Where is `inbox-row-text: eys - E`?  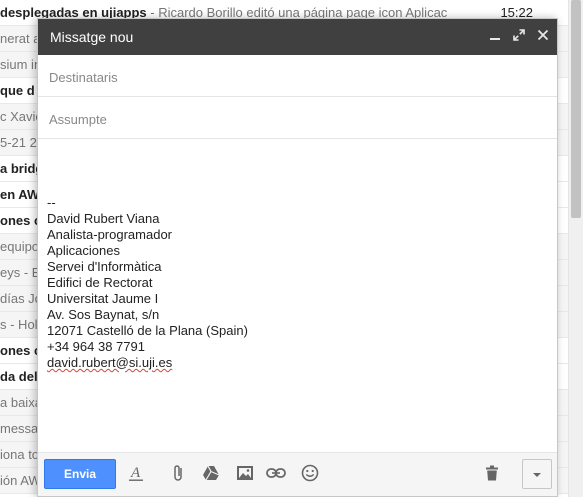 inbox-row-text: eys - E is located at coordinates (20, 272).